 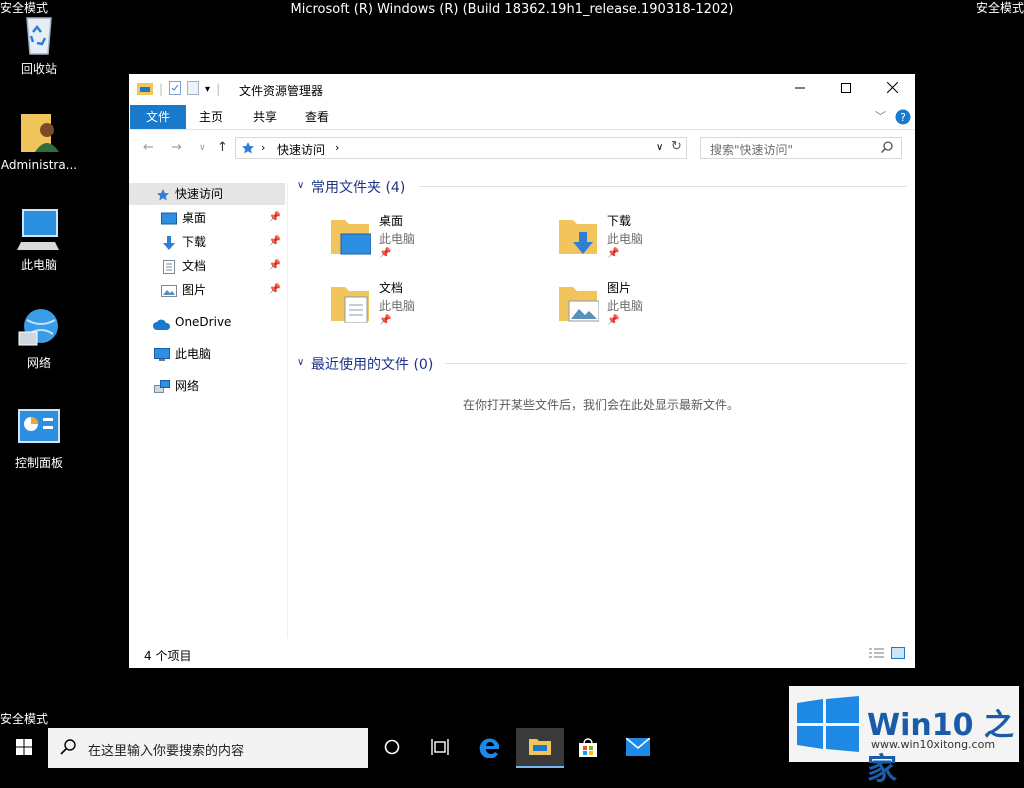 What do you see at coordinates (265, 117) in the screenshot?
I see `tab-share: 共享` at bounding box center [265, 117].